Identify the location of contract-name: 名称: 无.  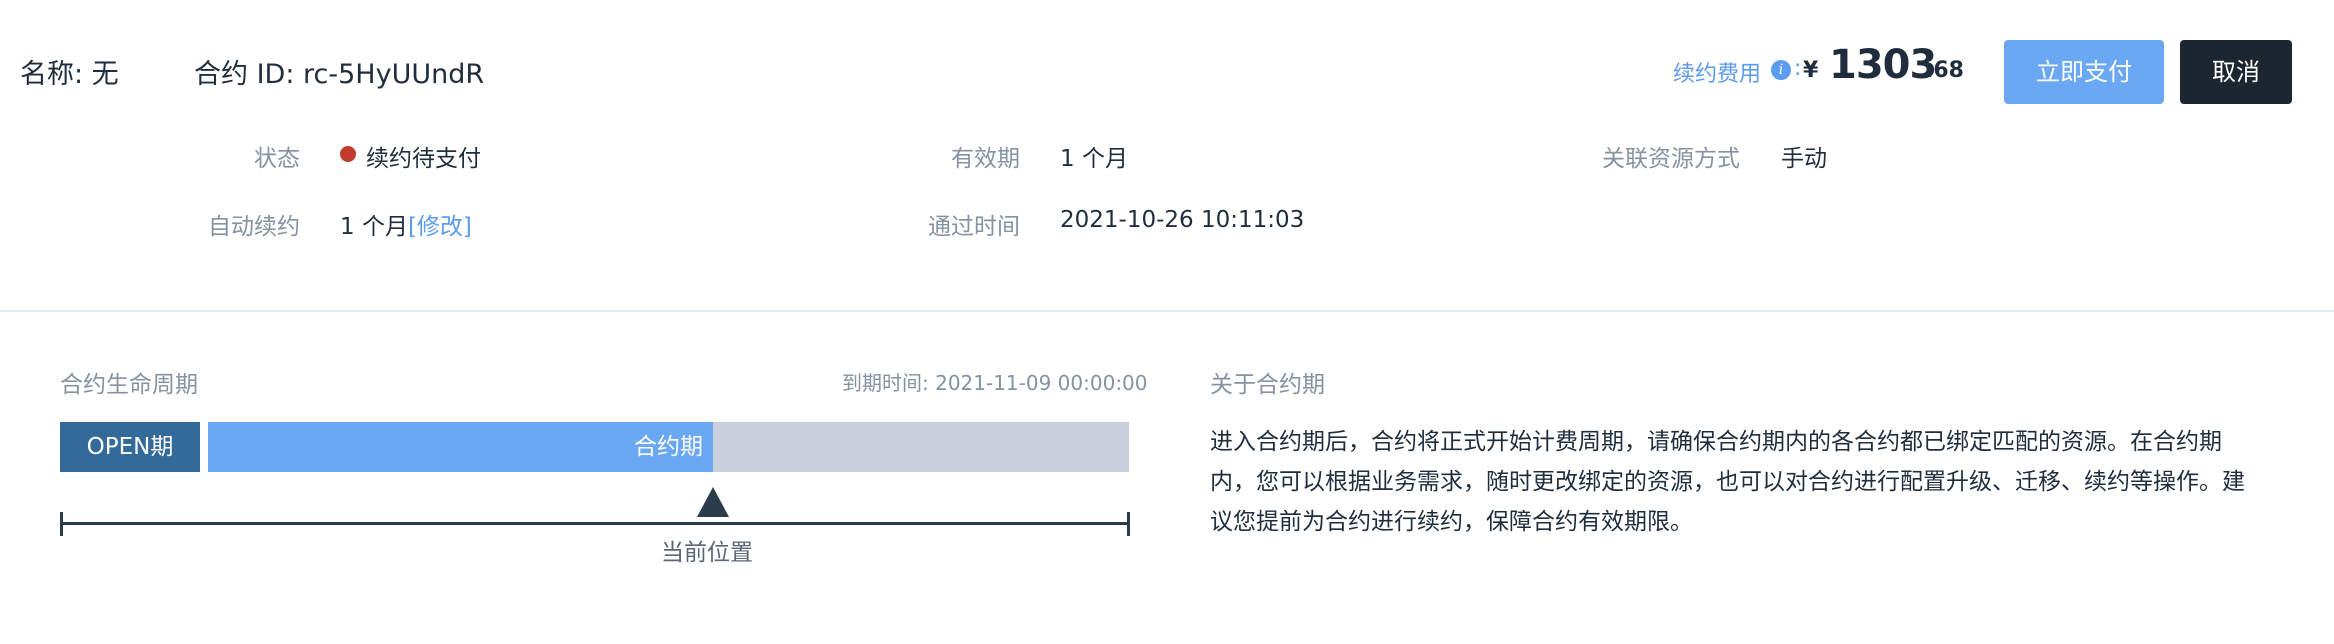
(69, 74).